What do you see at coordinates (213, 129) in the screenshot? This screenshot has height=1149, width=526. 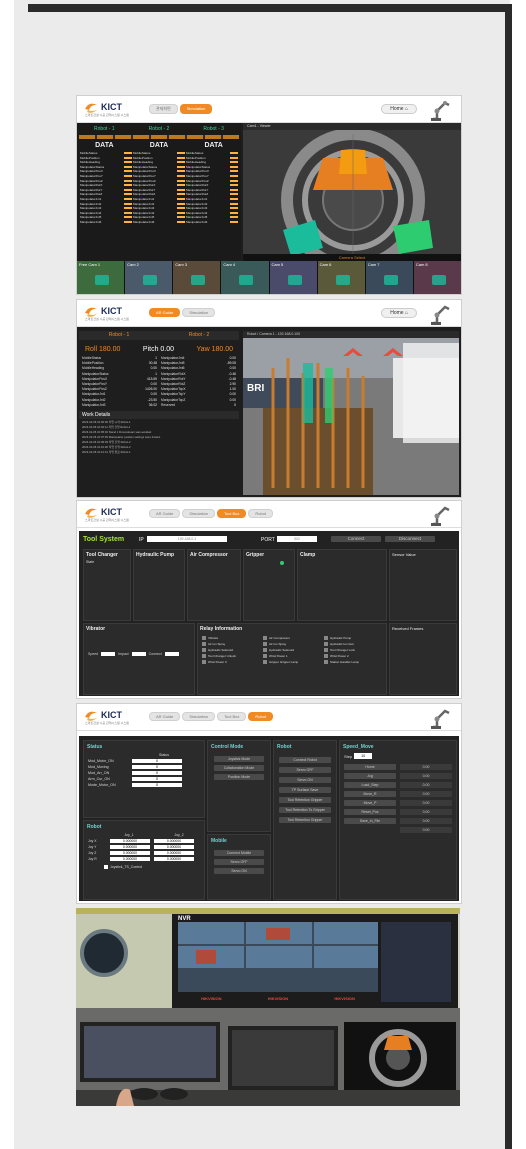 I see `robot-tab-3: Robot - 3` at bounding box center [213, 129].